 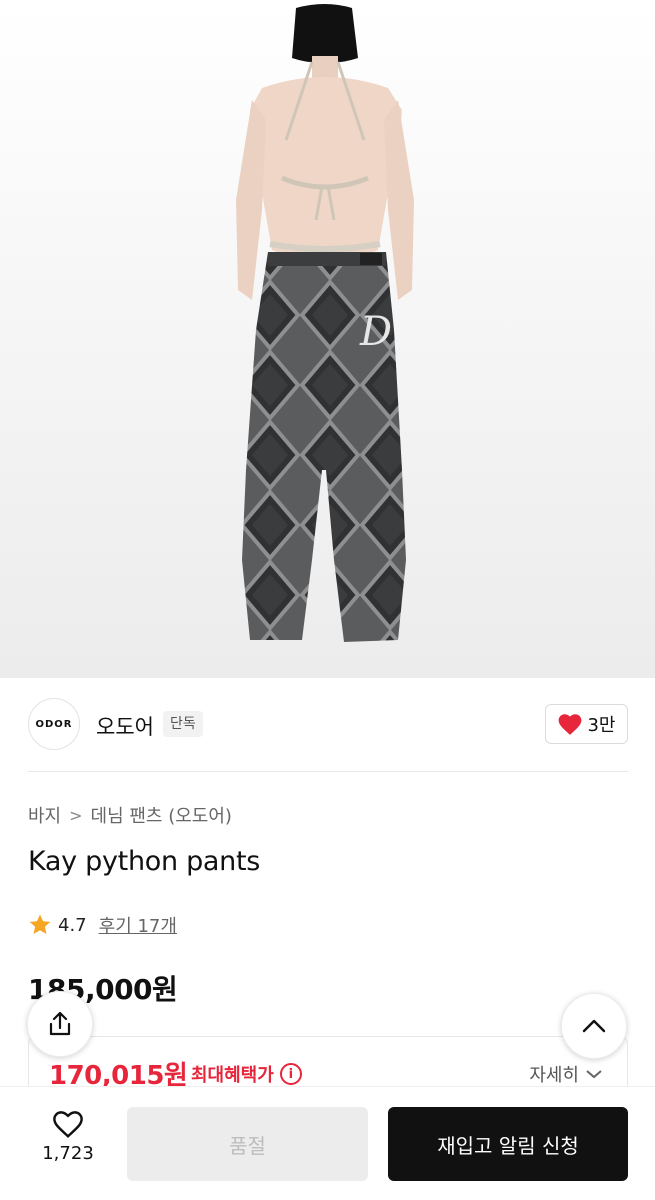 I want to click on reviews-link: 후기 17개, so click(x=138, y=925).